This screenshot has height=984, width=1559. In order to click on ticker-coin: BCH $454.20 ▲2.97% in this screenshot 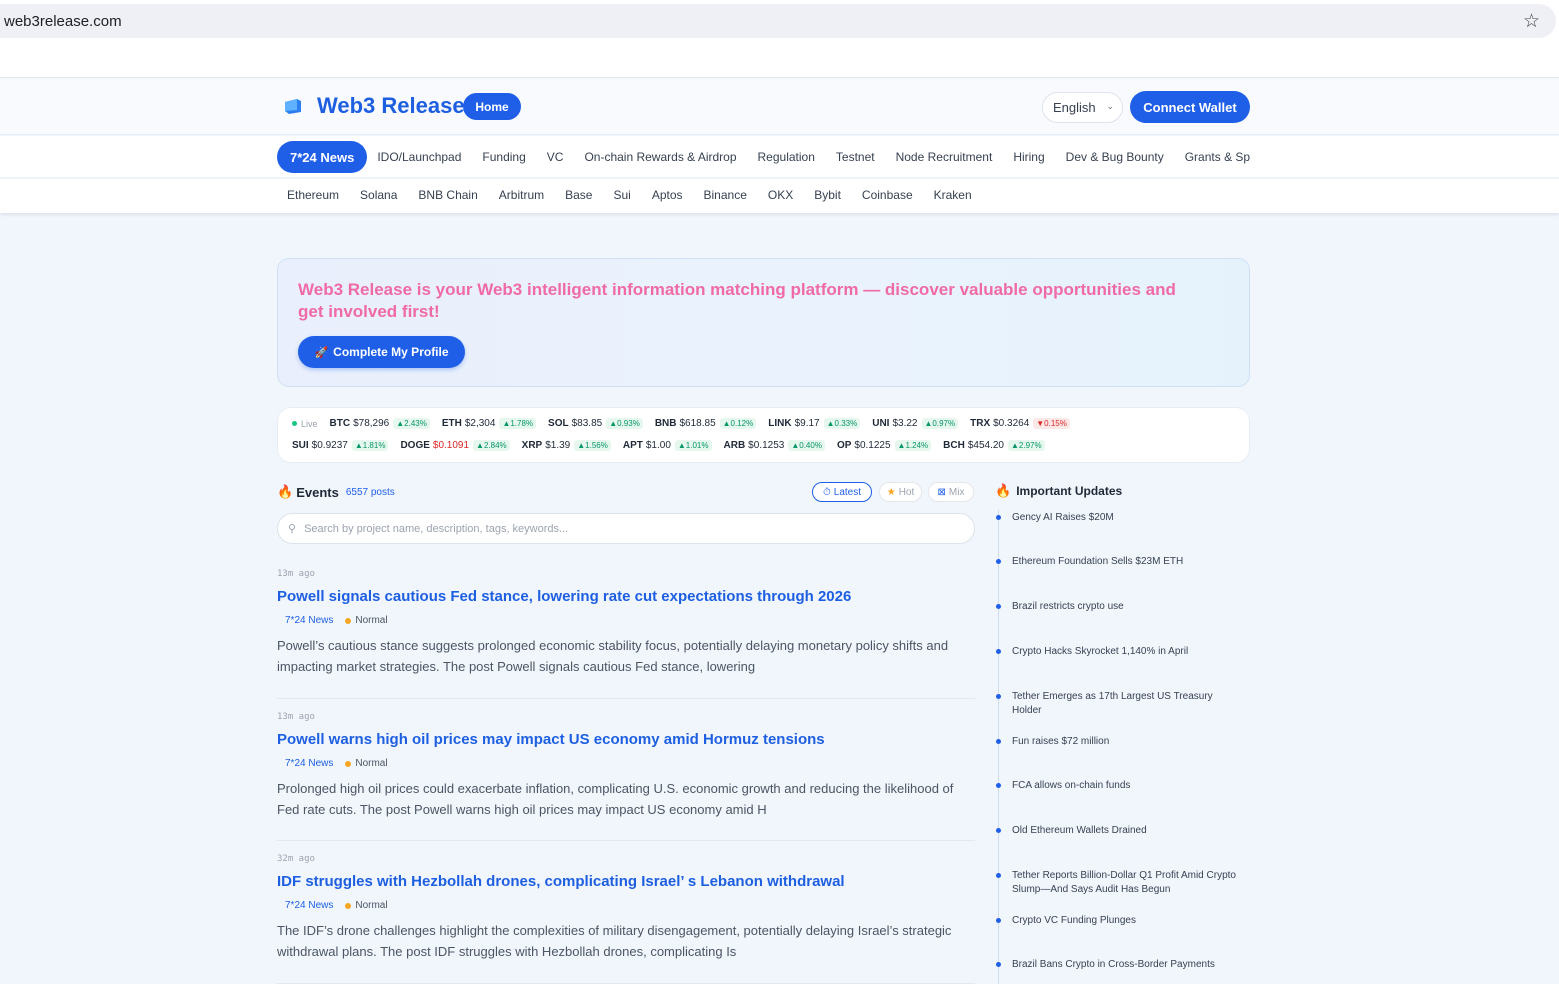, I will do `click(994, 445)`.